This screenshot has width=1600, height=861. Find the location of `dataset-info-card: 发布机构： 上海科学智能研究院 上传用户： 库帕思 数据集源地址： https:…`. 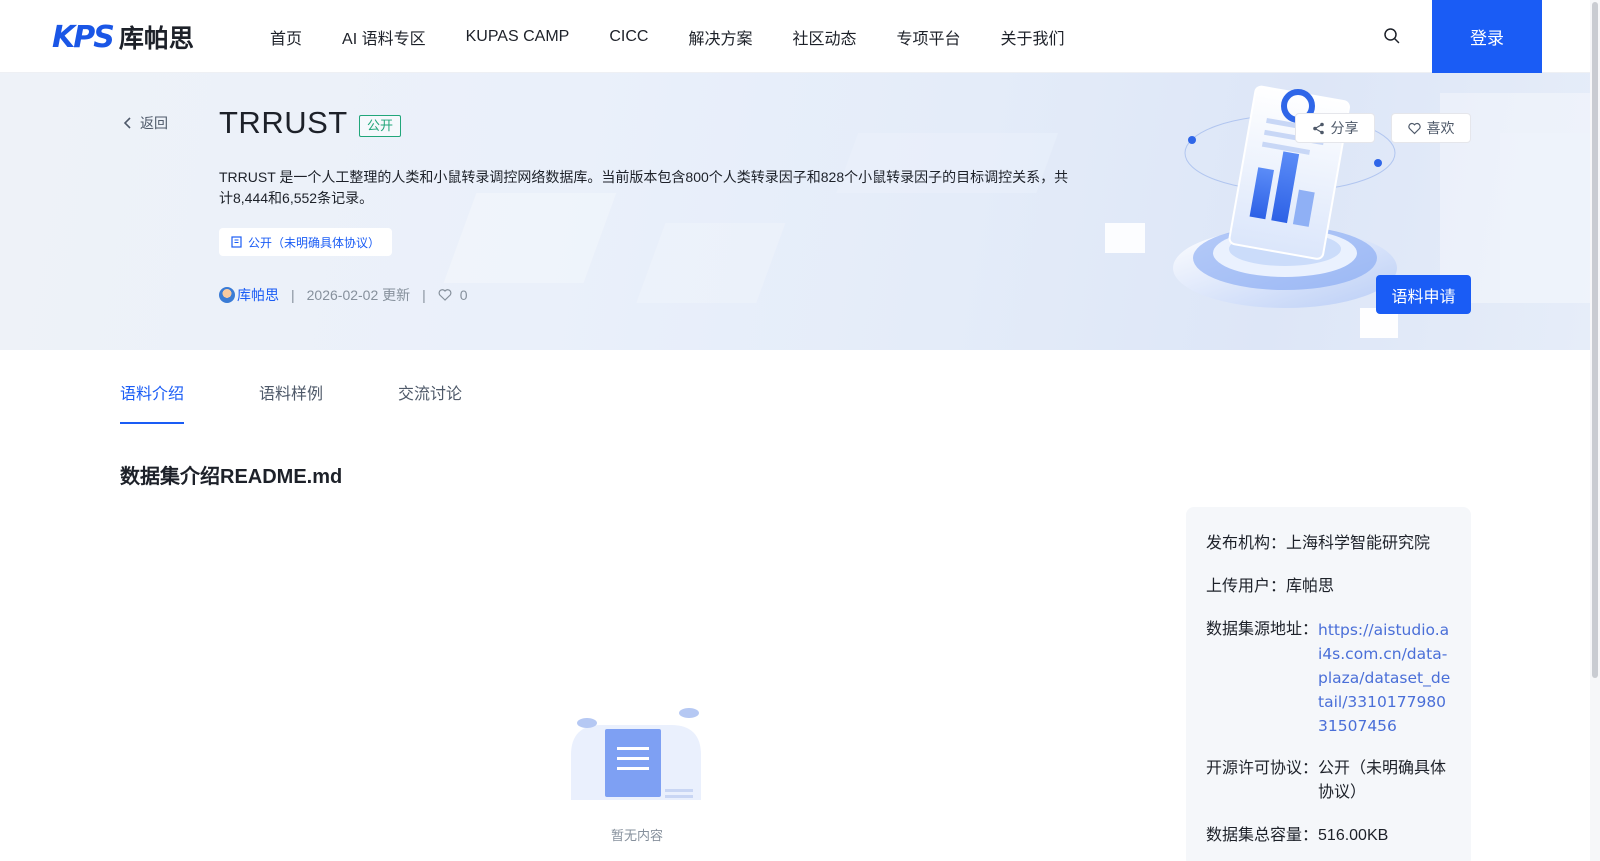

dataset-info-card: 发布机构： 上海科学智能研究院 上传用户： 库帕思 数据集源地址： https:… is located at coordinates (1328, 684).